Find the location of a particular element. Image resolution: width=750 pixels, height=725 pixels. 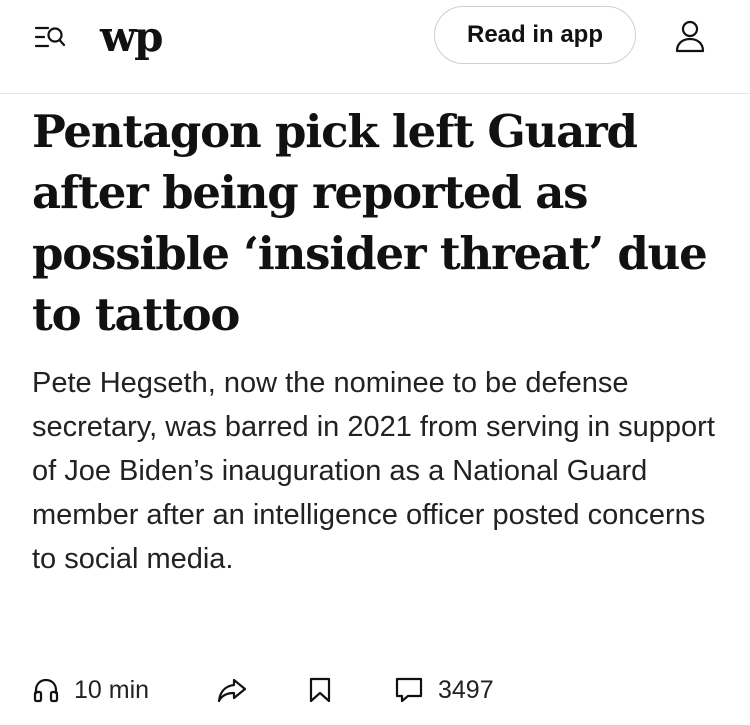

account-icon is located at coordinates (690, 36).